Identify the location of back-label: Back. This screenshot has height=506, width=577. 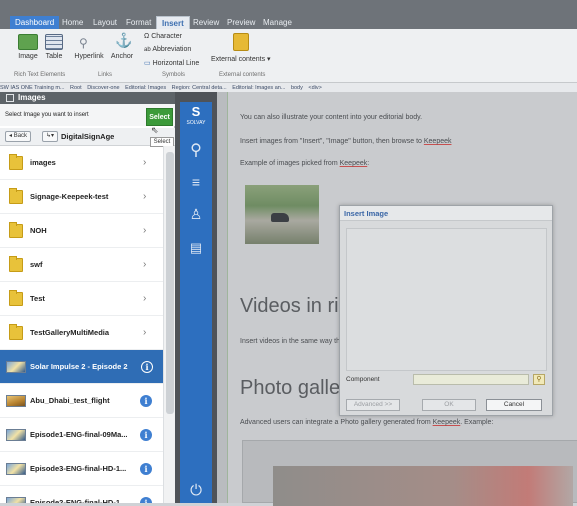
(20, 136).